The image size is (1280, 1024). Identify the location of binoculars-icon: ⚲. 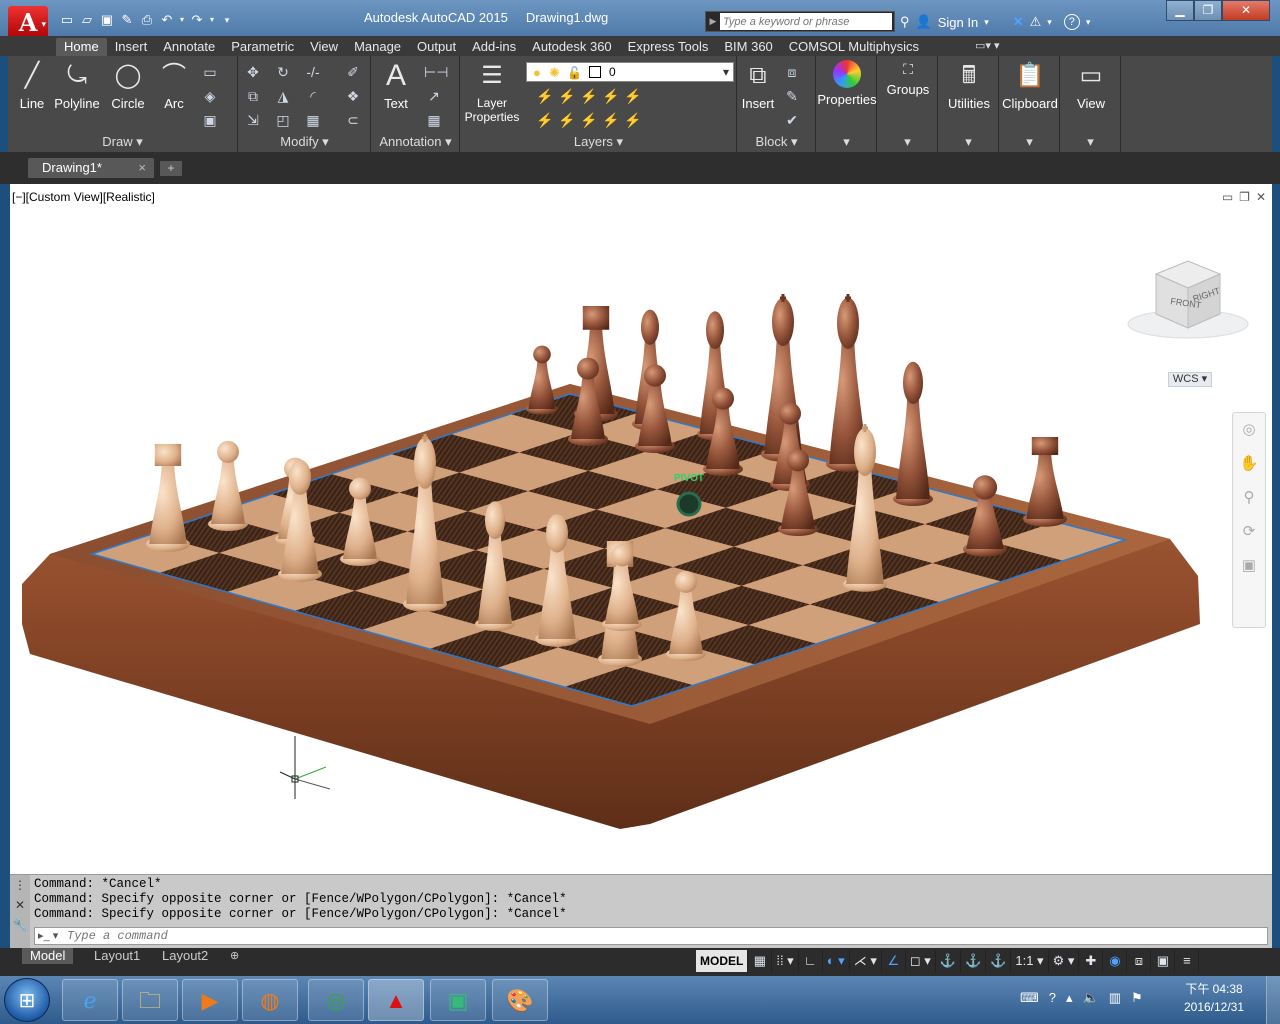
(905, 22).